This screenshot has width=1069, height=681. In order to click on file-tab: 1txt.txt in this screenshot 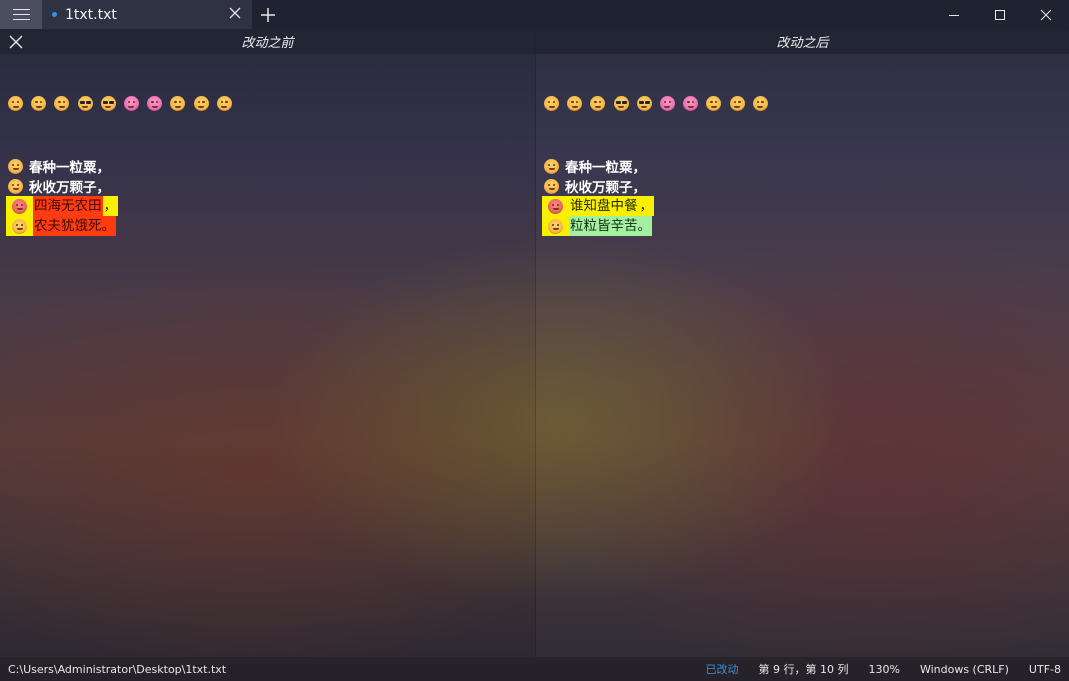, I will do `click(147, 14)`.